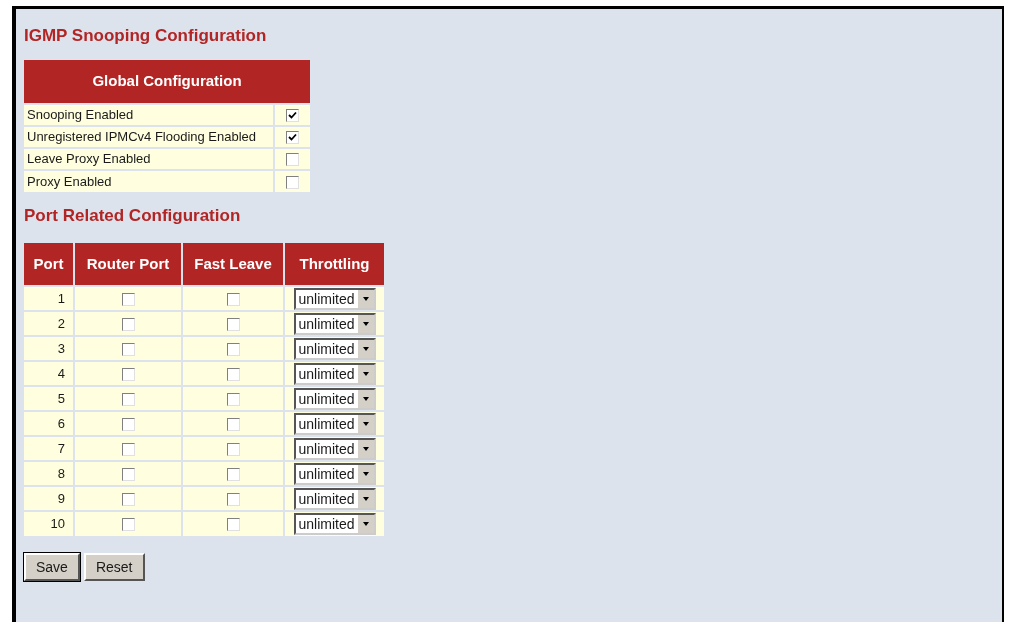  Describe the element at coordinates (49, 264) in the screenshot. I see `column-header: Port` at that location.